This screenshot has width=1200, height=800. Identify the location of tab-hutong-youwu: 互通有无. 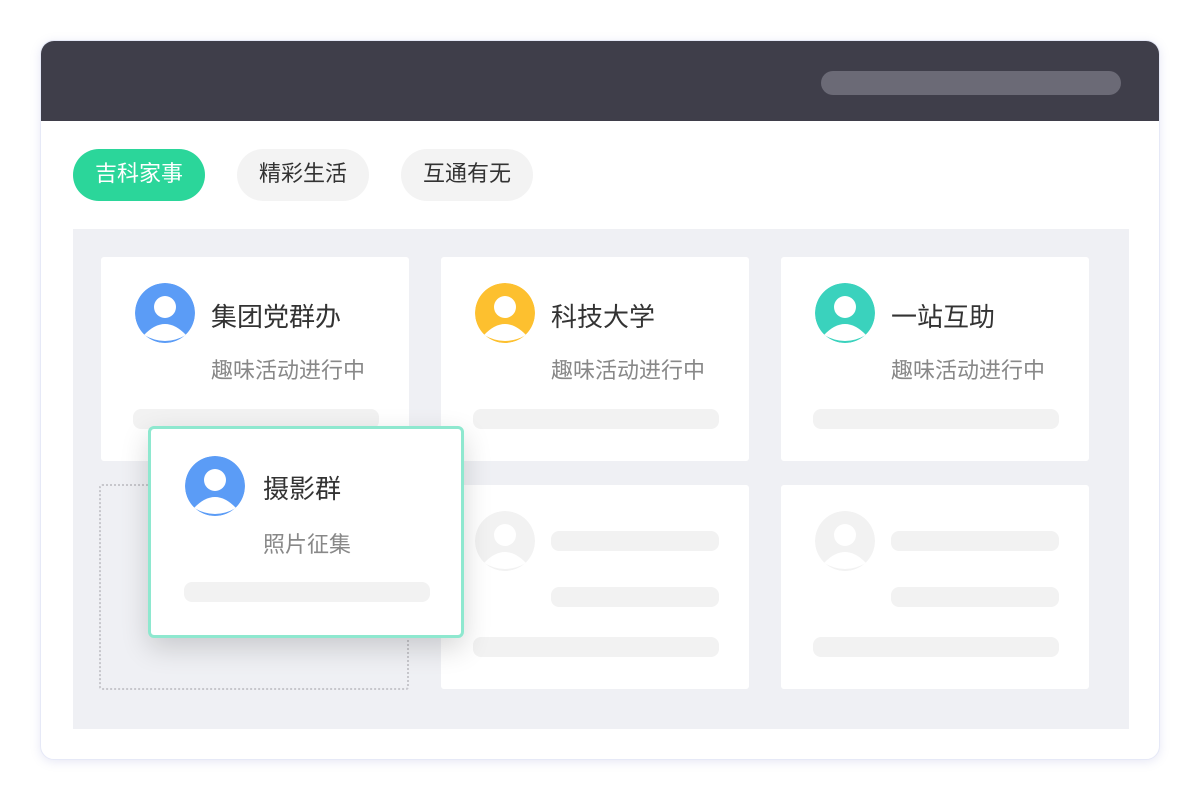
(467, 175).